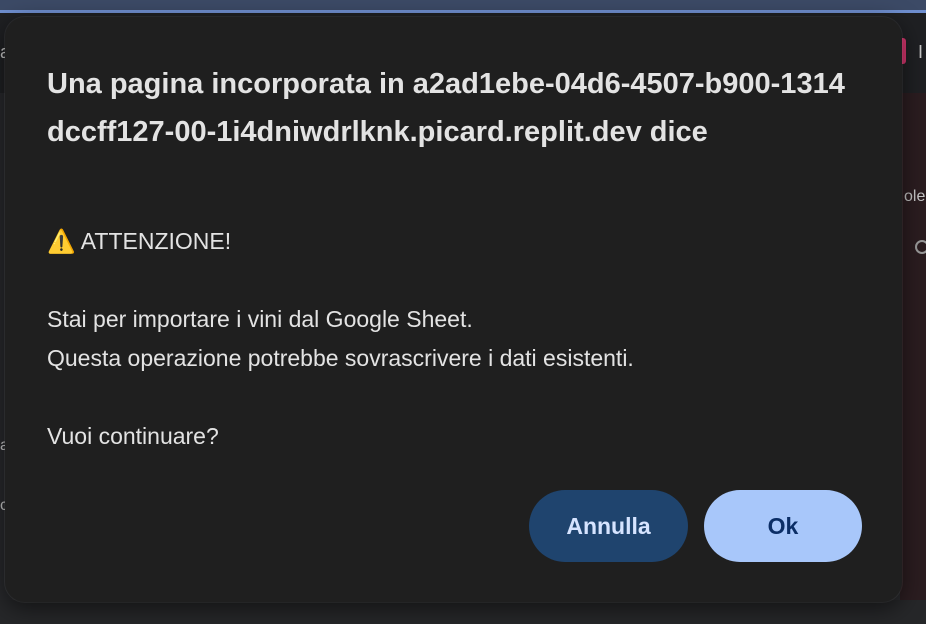  Describe the element at coordinates (608, 526) in the screenshot. I see `cancel-button: Annulla` at that location.